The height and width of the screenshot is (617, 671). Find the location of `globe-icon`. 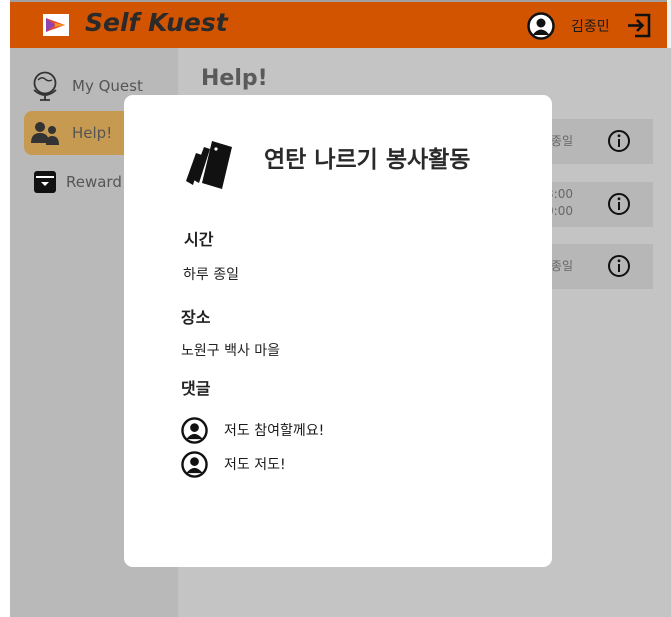

globe-icon is located at coordinates (45, 86).